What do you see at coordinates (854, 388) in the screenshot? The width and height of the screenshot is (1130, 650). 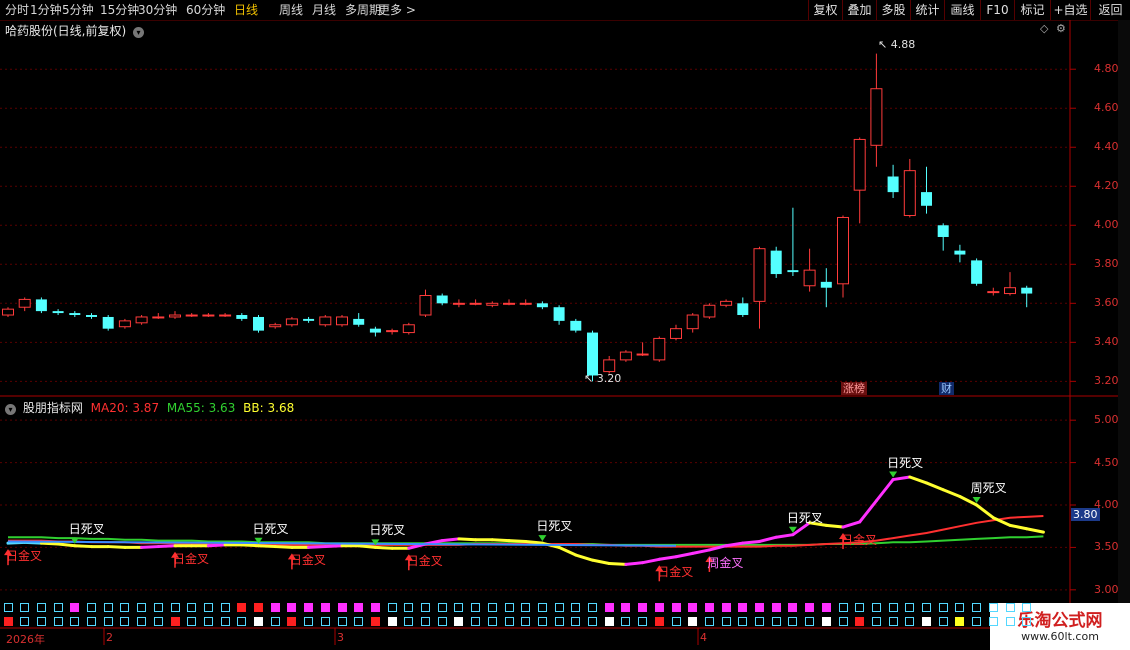 I see `rise-rank-tag: 涨榜` at bounding box center [854, 388].